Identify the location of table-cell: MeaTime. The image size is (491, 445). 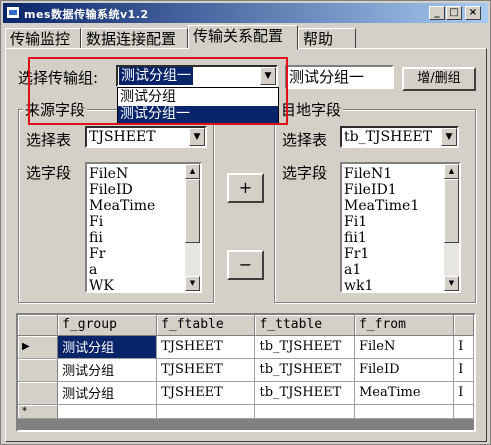
(404, 393).